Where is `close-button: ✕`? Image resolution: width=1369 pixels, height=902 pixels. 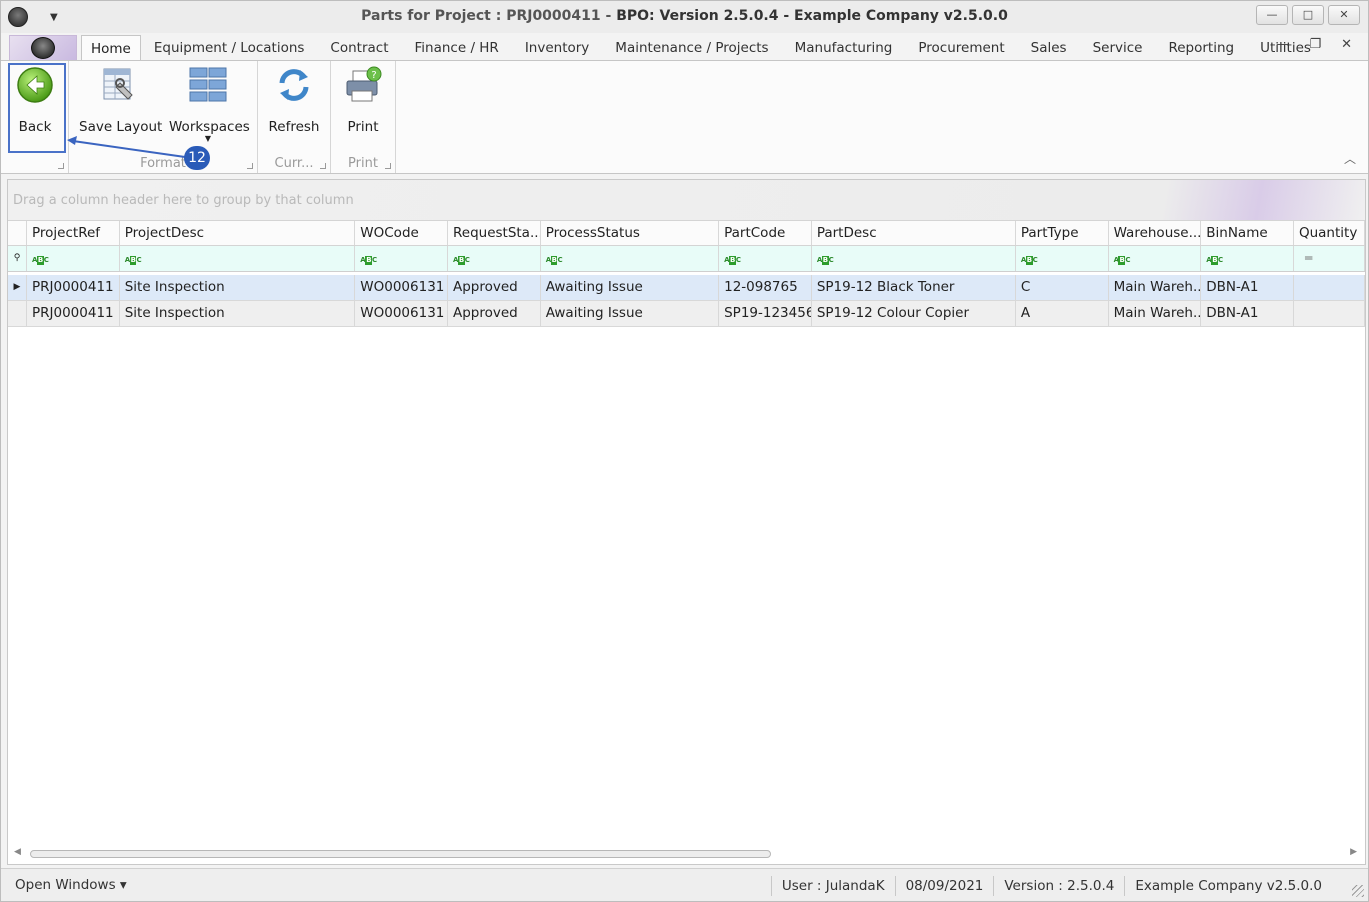 close-button: ✕ is located at coordinates (1344, 15).